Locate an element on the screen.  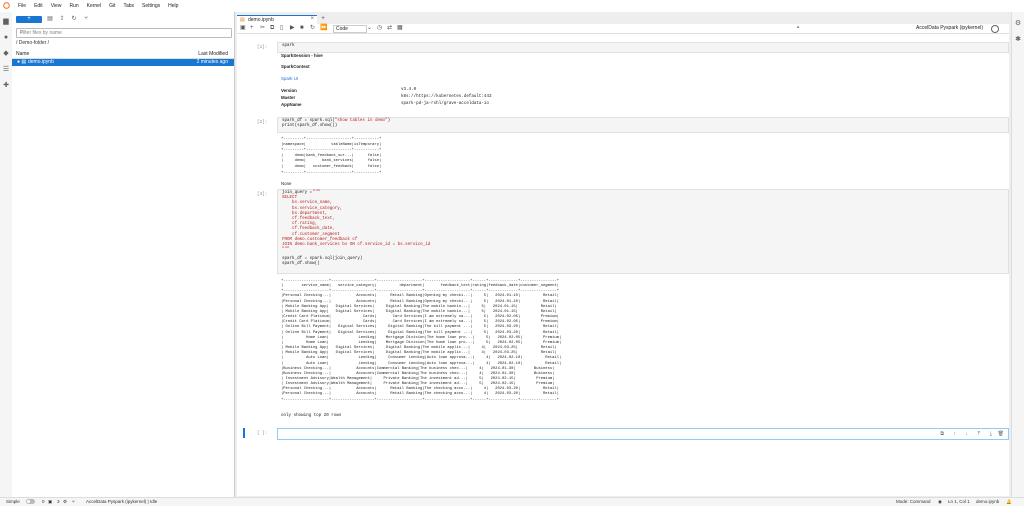
restart-run-all-icon: ⏩ is located at coordinates (323, 28).